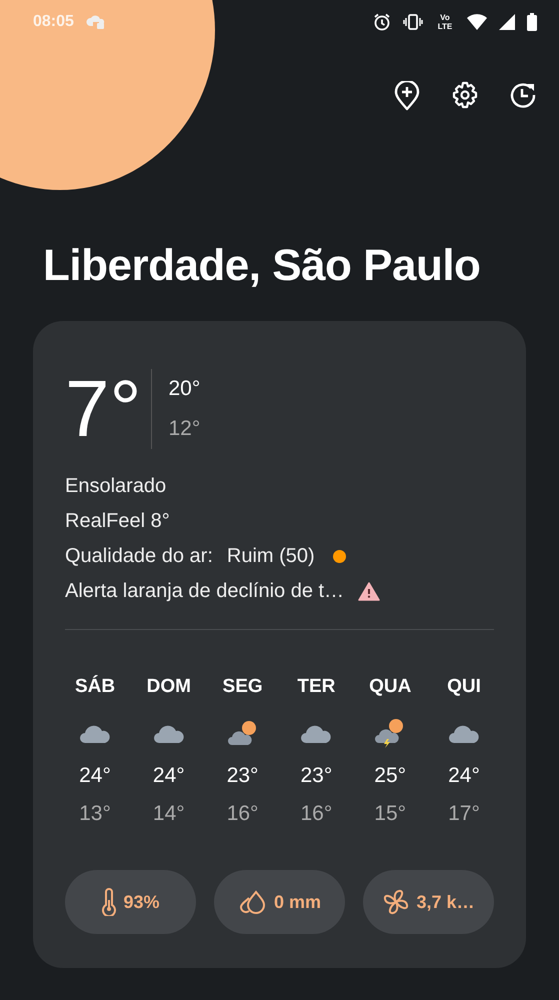 This screenshot has height=1000, width=559. What do you see at coordinates (130, 902) in the screenshot?
I see `detail-chip: 93%` at bounding box center [130, 902].